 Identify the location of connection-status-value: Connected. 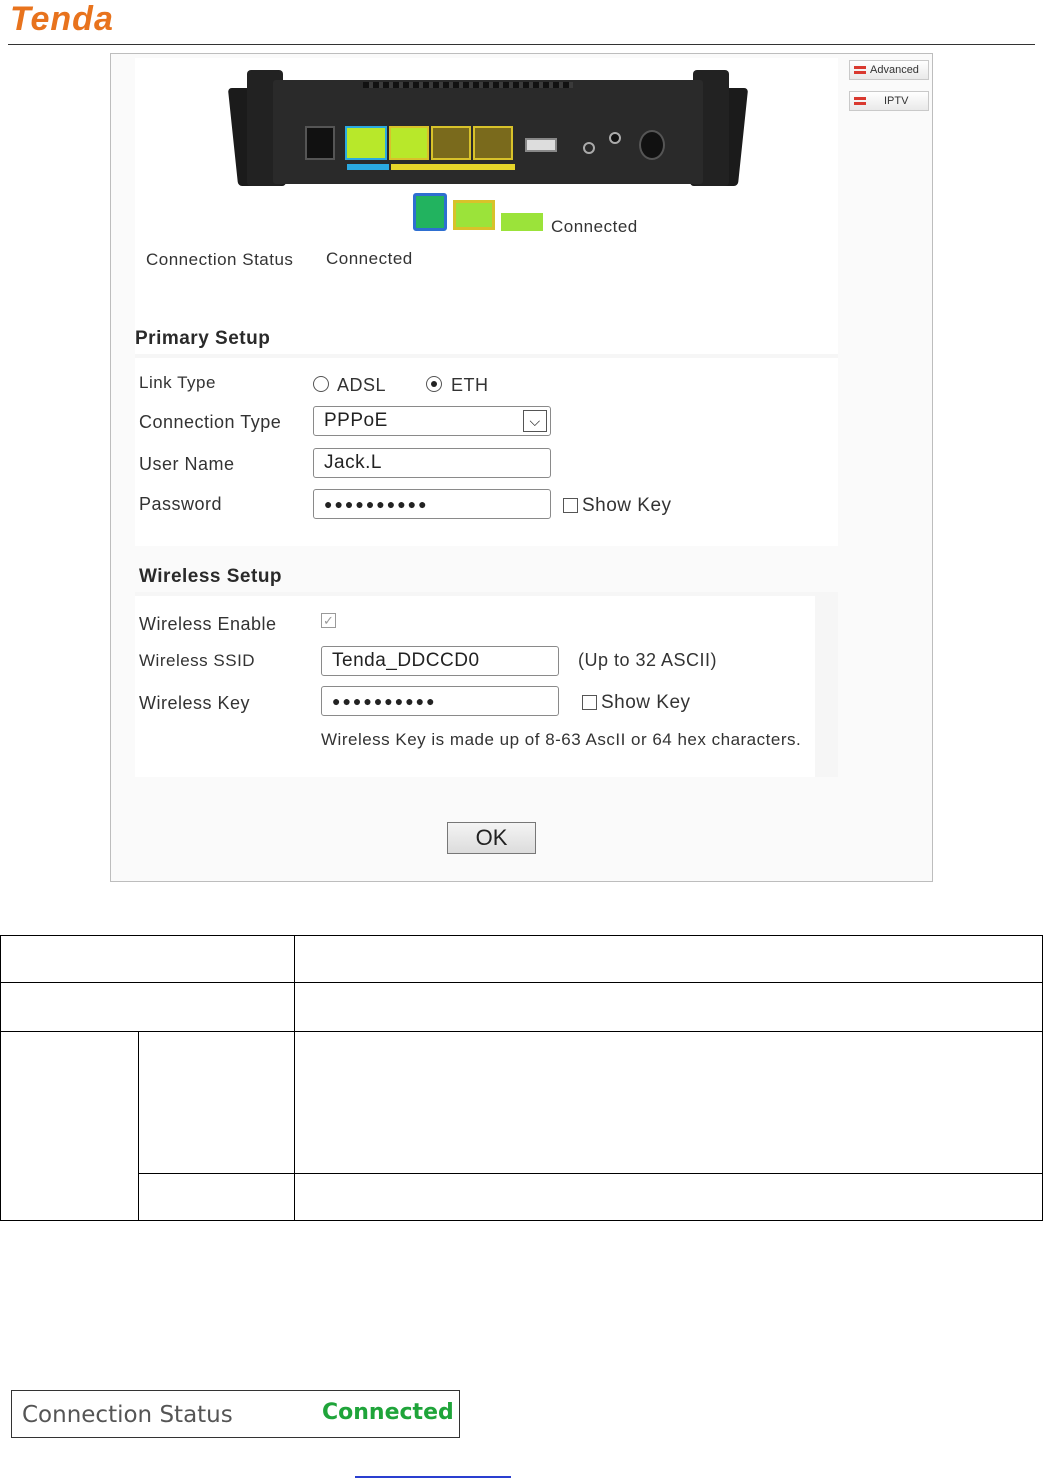
(369, 258).